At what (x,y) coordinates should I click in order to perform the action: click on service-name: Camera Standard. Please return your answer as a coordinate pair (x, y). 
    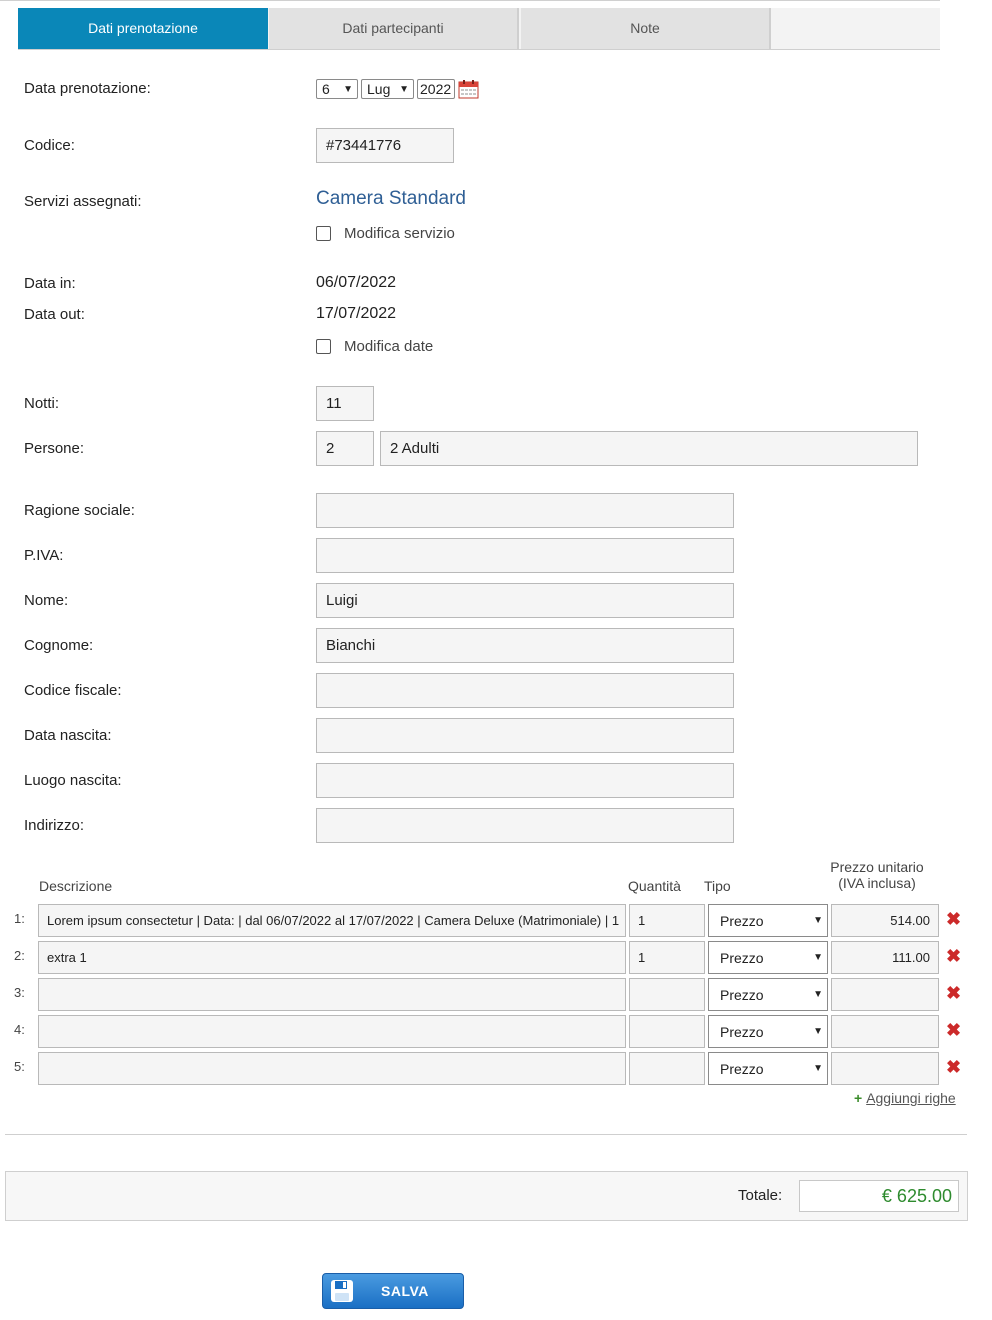
    Looking at the image, I should click on (391, 198).